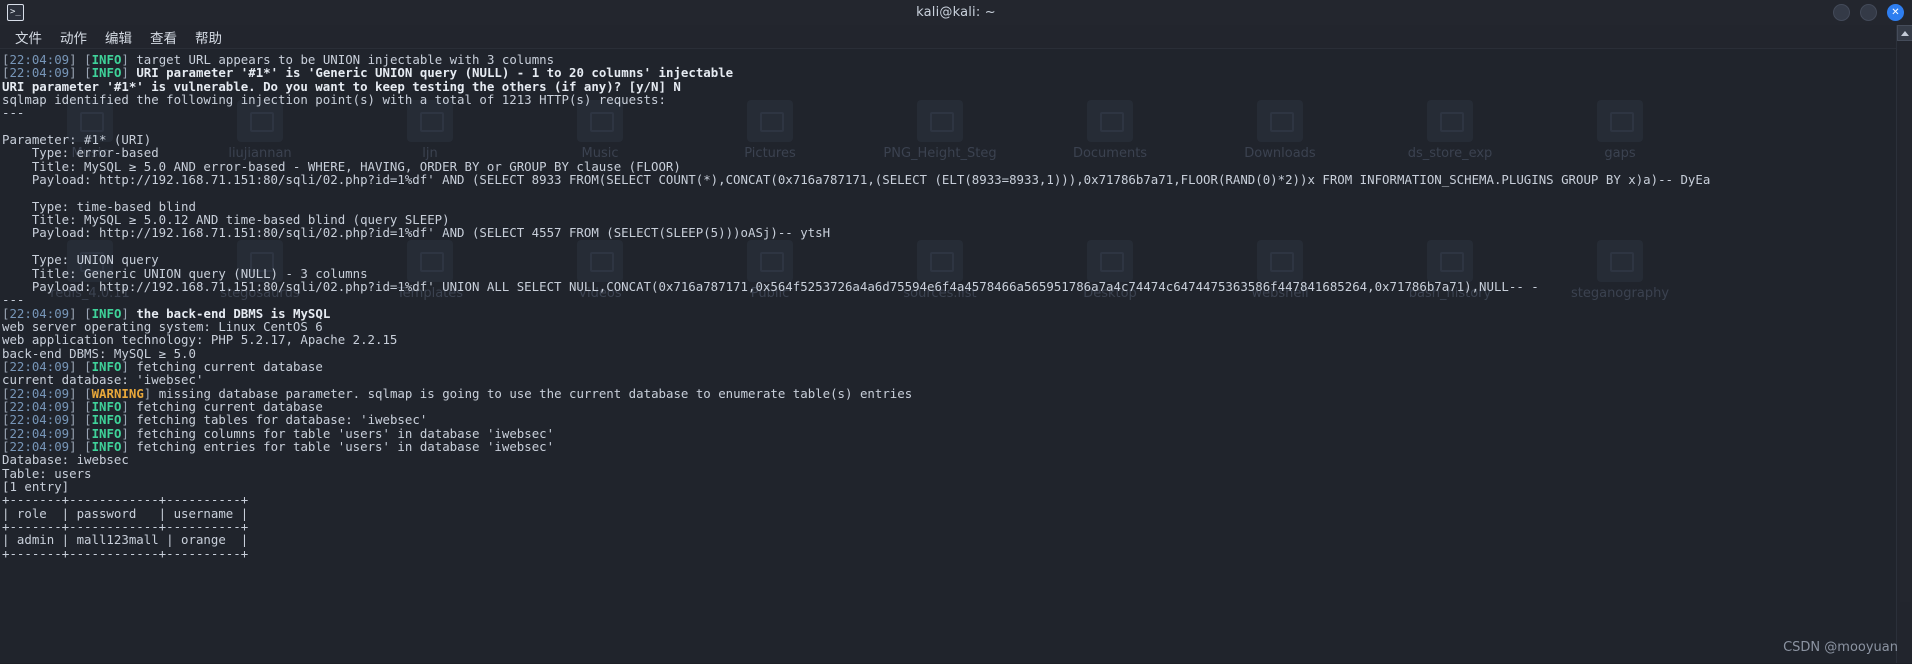  What do you see at coordinates (80, 260) in the screenshot?
I see `terminal-line: Type: UNION query` at bounding box center [80, 260].